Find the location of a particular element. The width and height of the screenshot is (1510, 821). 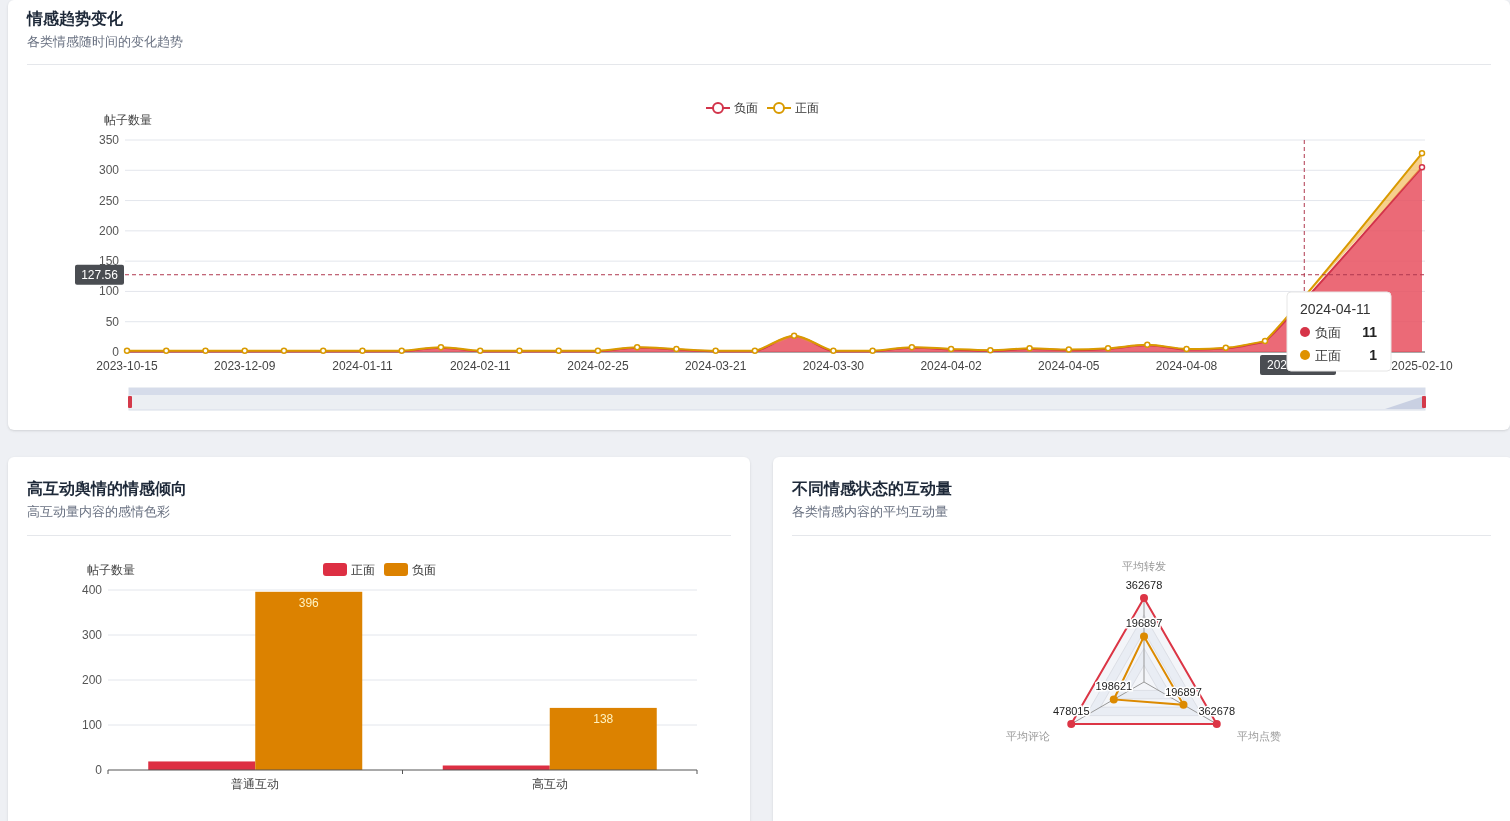

radar-axis-label: 平均评论 is located at coordinates (1028, 736).